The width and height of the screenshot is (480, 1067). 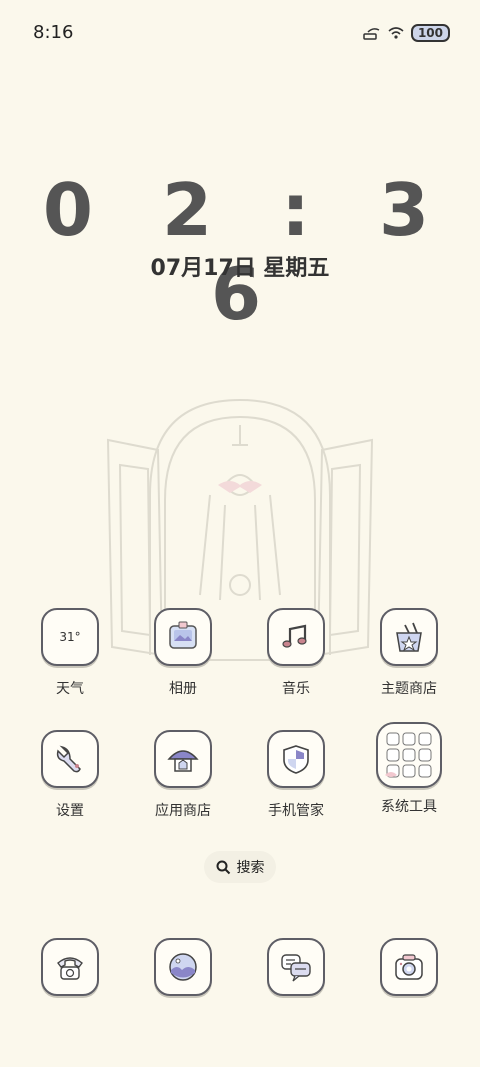 I want to click on app-label-music: 音乐, so click(x=296, y=689).